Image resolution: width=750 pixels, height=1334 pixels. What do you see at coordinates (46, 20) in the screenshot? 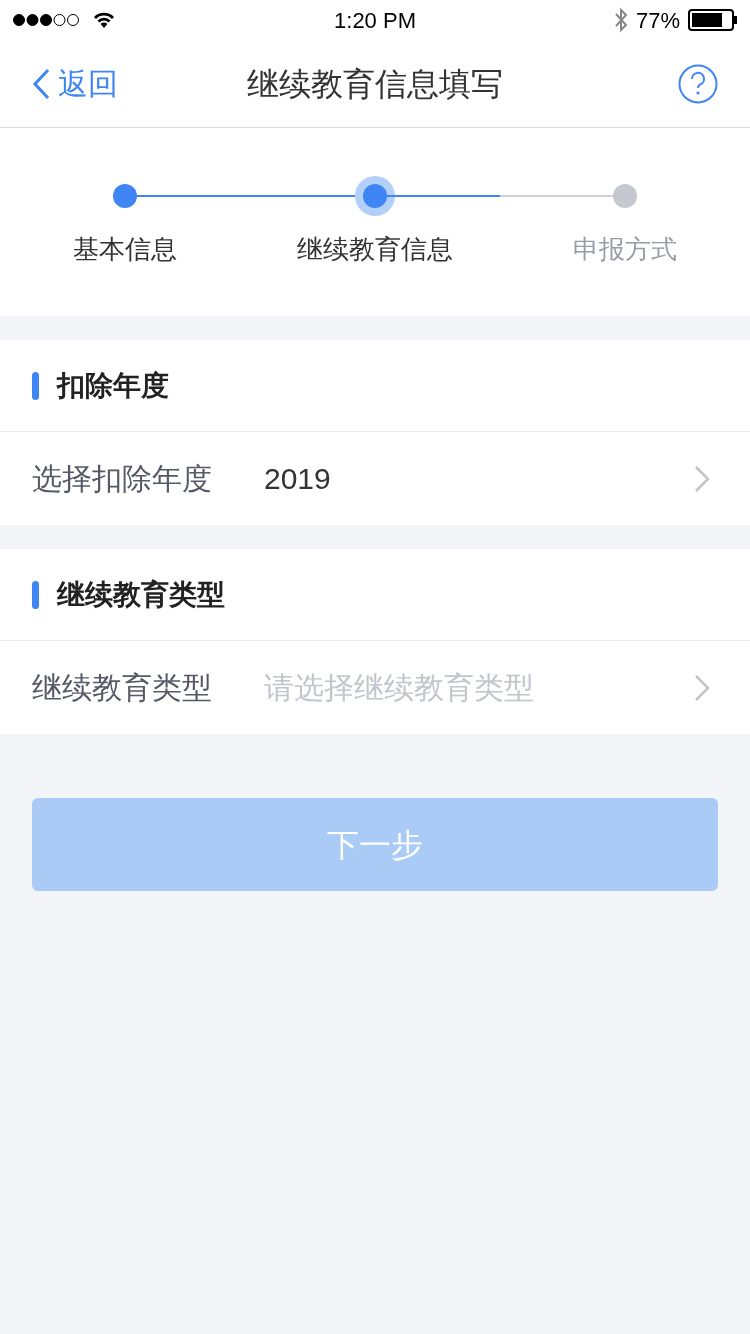
I see `signal-icon` at bounding box center [46, 20].